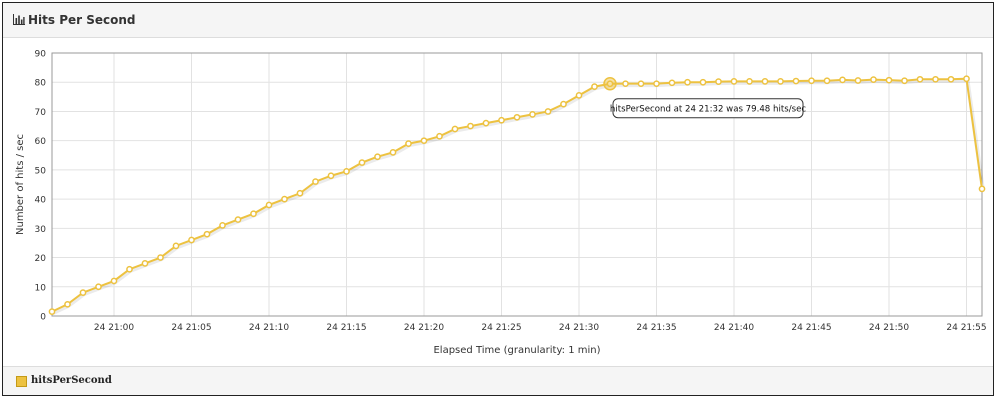 This screenshot has height=400, width=998. What do you see at coordinates (82, 20) in the screenshot?
I see `panel-title: Hits Per Second` at bounding box center [82, 20].